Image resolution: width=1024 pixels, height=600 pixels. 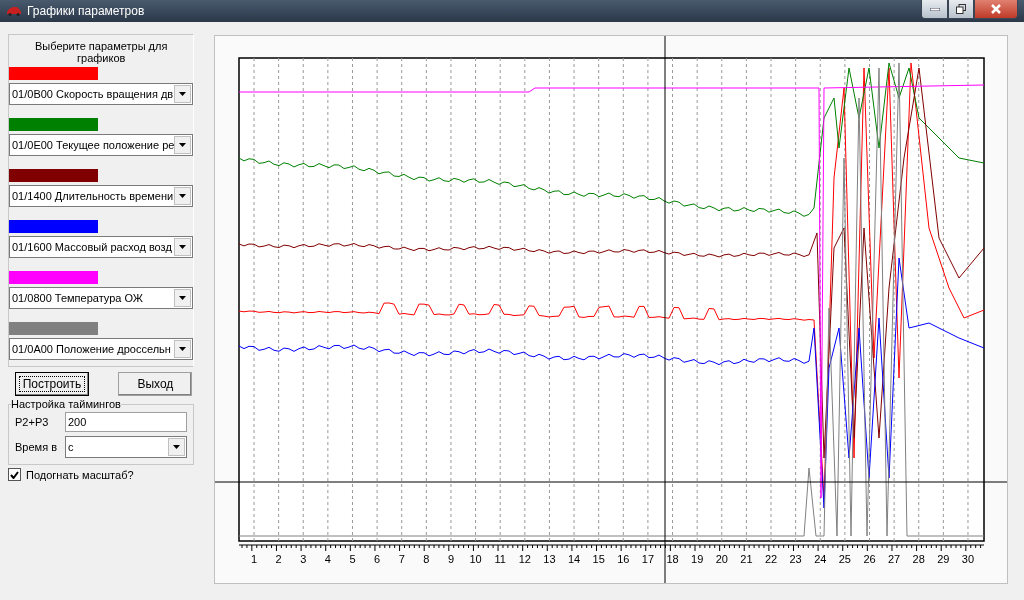 I want to click on x-tick-label: 23, so click(x=796, y=559).